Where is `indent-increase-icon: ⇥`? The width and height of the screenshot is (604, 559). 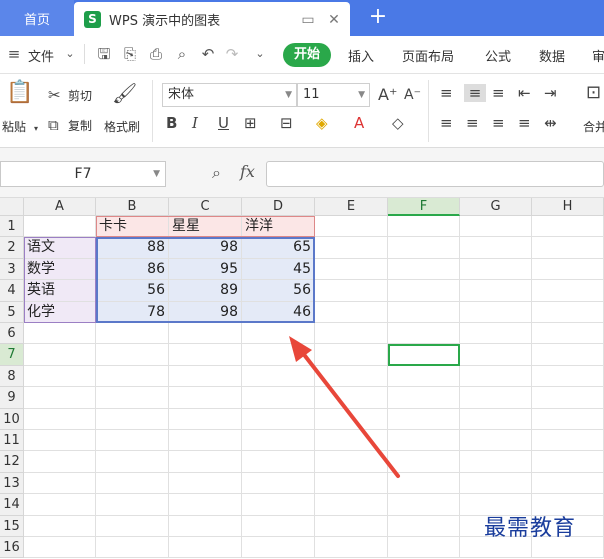
indent-increase-icon: ⇥ is located at coordinates (550, 93).